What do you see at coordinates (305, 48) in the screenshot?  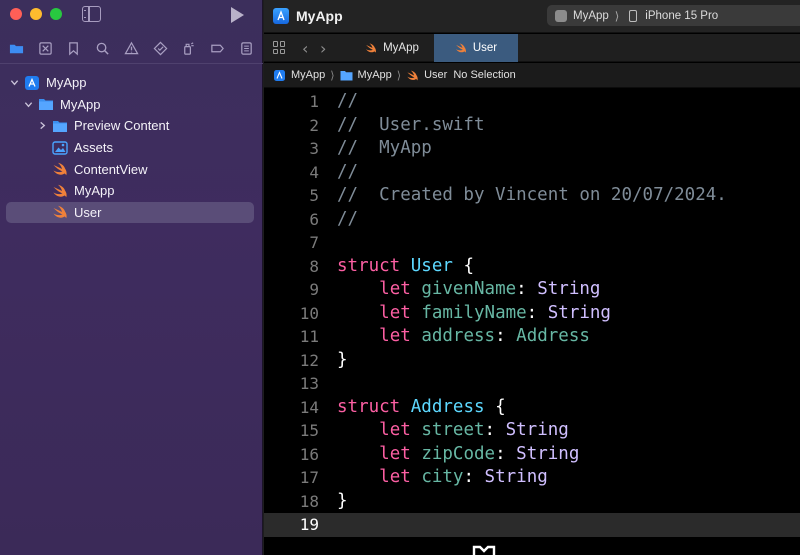 I see `chevron-left-icon: ‹` at bounding box center [305, 48].